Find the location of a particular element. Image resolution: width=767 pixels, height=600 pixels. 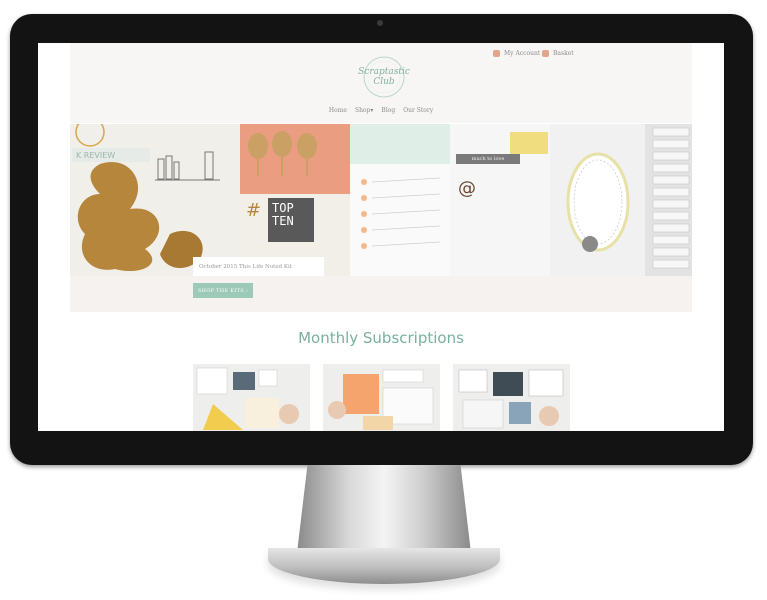

hero-card-oval is located at coordinates (597, 200).